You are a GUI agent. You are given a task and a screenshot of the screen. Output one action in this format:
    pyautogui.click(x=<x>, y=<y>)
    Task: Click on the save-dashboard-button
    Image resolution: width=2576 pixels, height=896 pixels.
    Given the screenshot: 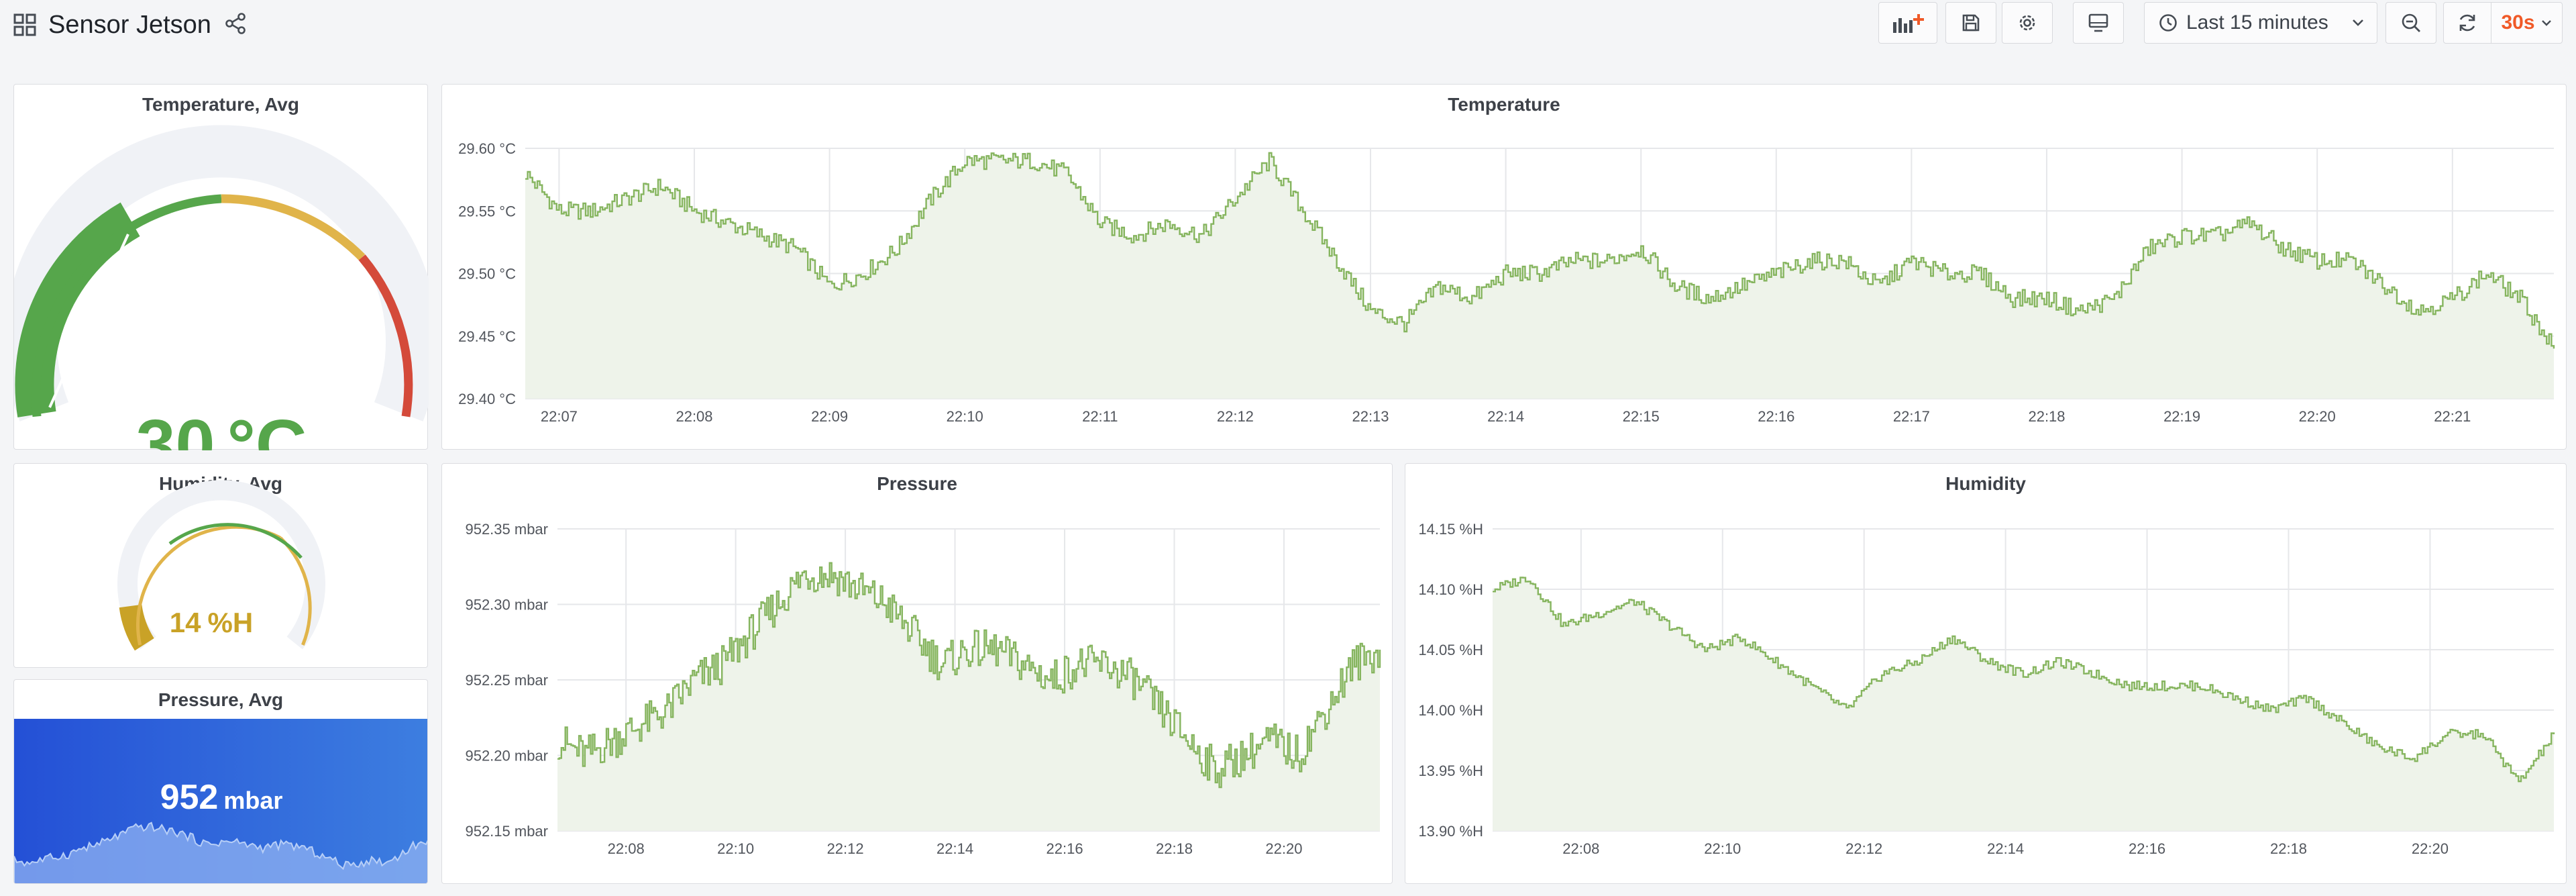 What is the action you would take?
    pyautogui.click(x=1970, y=23)
    